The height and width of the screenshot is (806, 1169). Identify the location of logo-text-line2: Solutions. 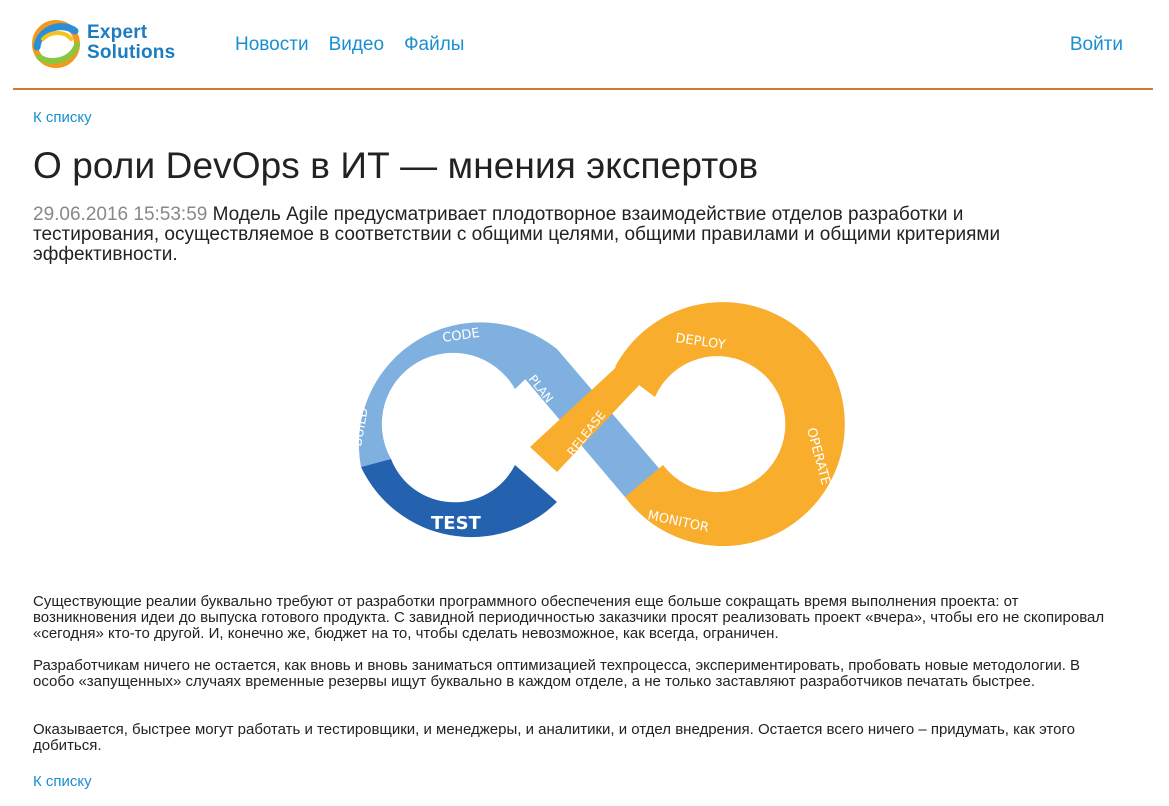
(131, 52).